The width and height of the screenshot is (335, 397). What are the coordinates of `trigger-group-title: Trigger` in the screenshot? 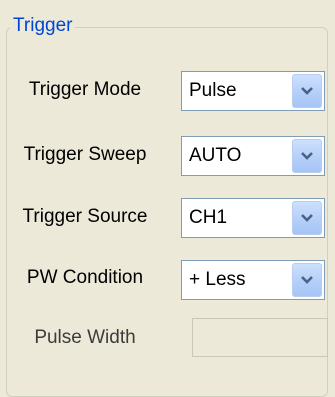 It's located at (43, 26).